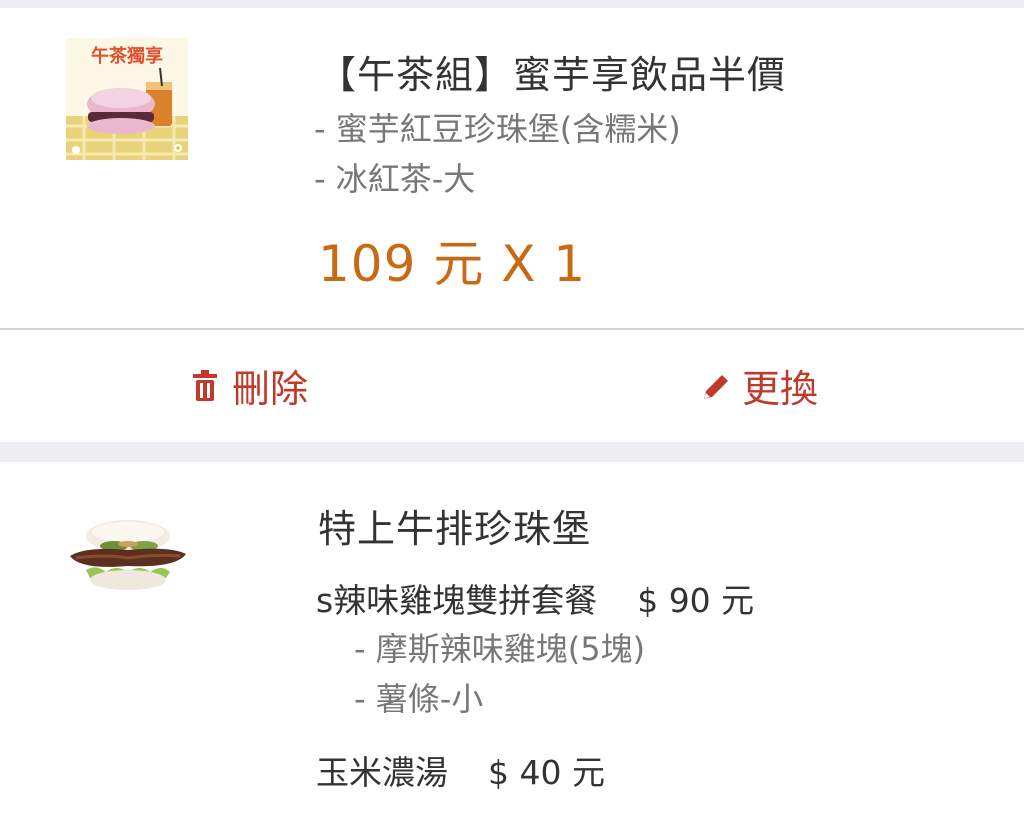 The height and width of the screenshot is (833, 1024). I want to click on steak-burger-image, so click(128, 555).